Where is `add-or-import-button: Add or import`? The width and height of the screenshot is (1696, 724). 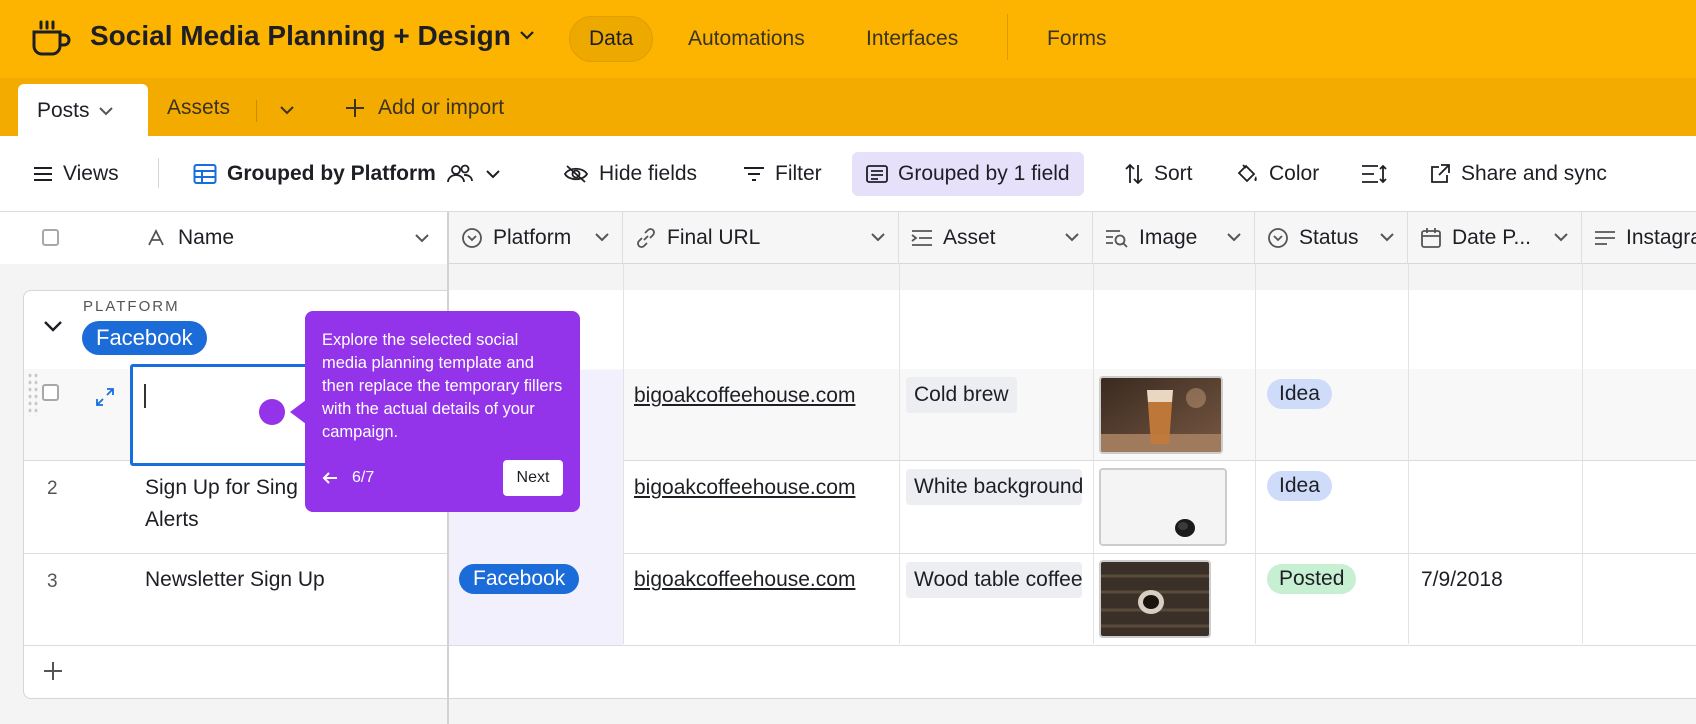 add-or-import-button: Add or import is located at coordinates (424, 108).